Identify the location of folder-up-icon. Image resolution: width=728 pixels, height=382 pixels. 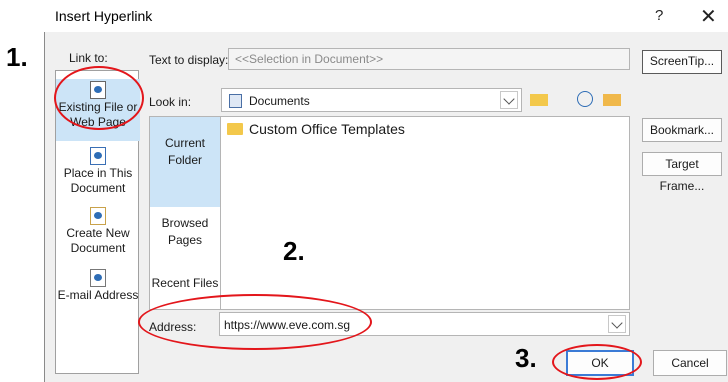
(539, 100).